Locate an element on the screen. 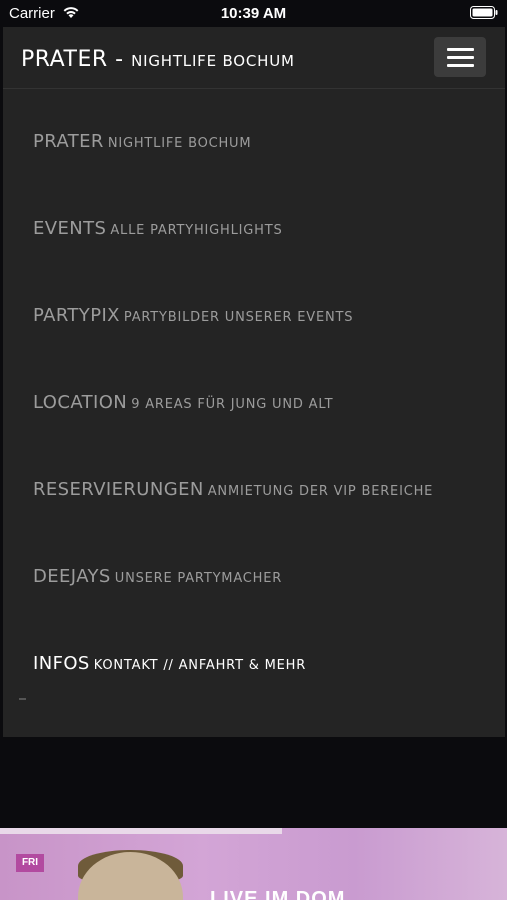  hero-image: FRI LIVE IM DOM is located at coordinates (253, 864).